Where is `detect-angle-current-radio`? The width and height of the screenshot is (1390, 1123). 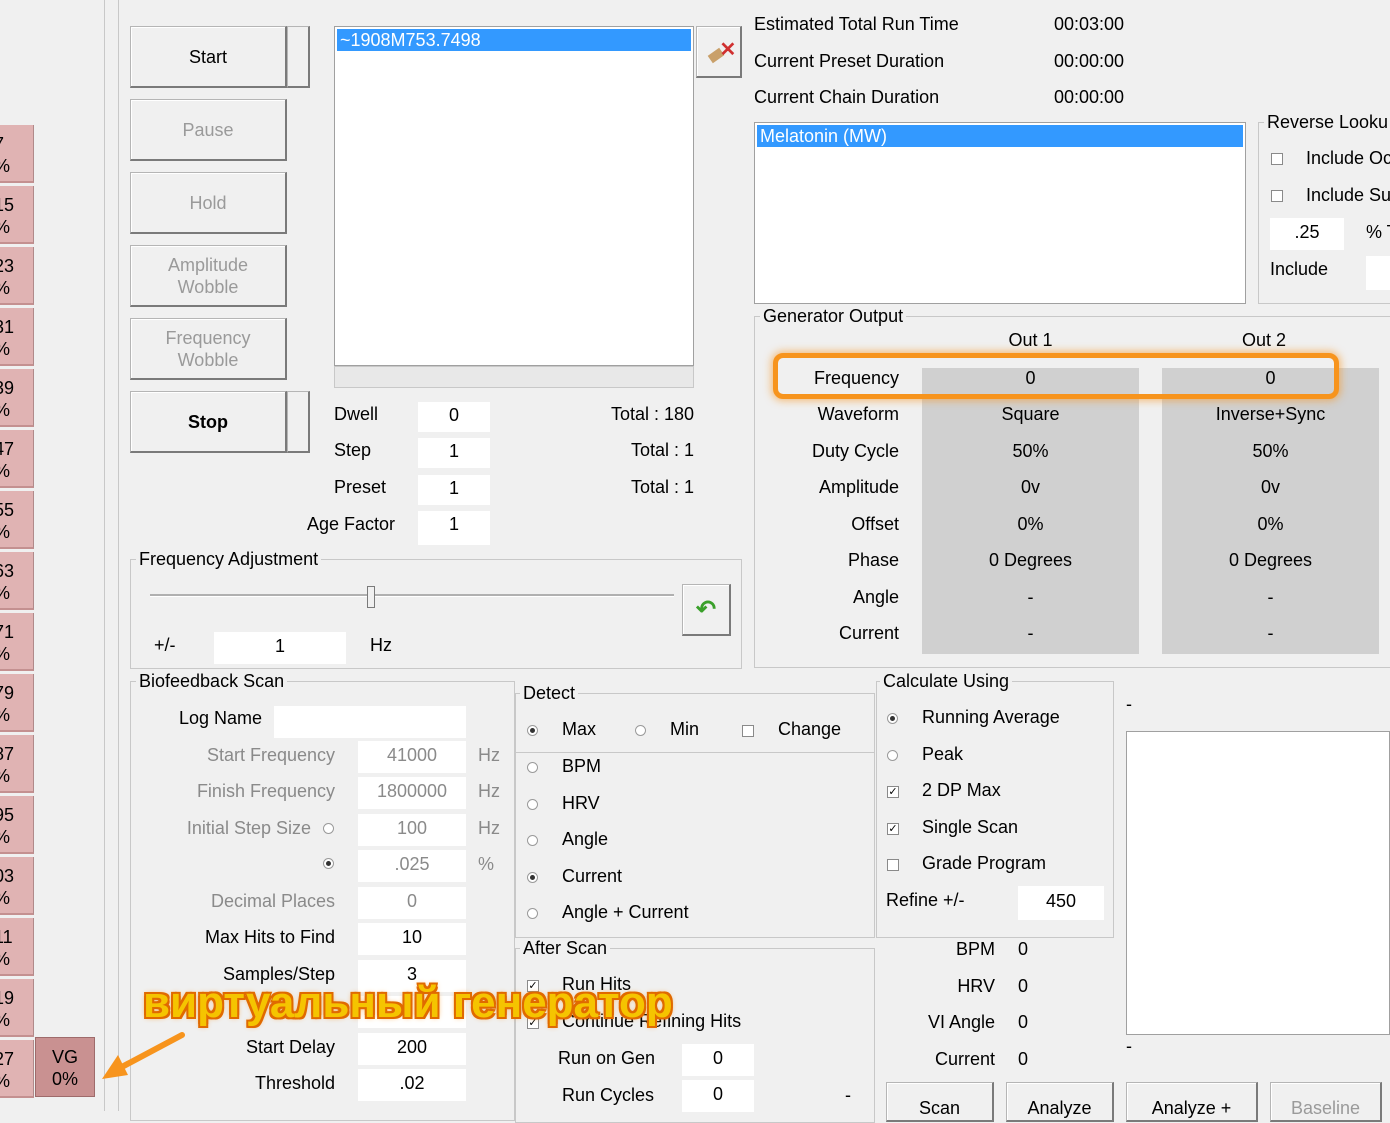 detect-angle-current-radio is located at coordinates (532, 913).